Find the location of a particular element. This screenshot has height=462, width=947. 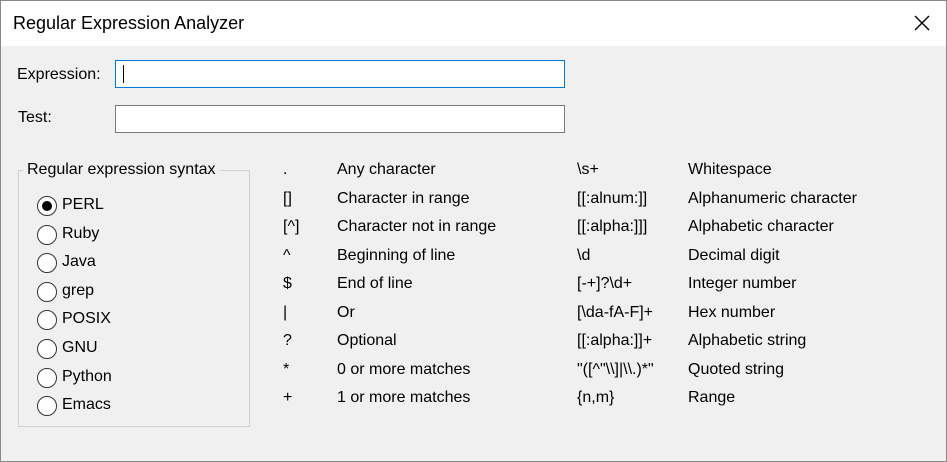

radio-option-label: Python is located at coordinates (87, 376).